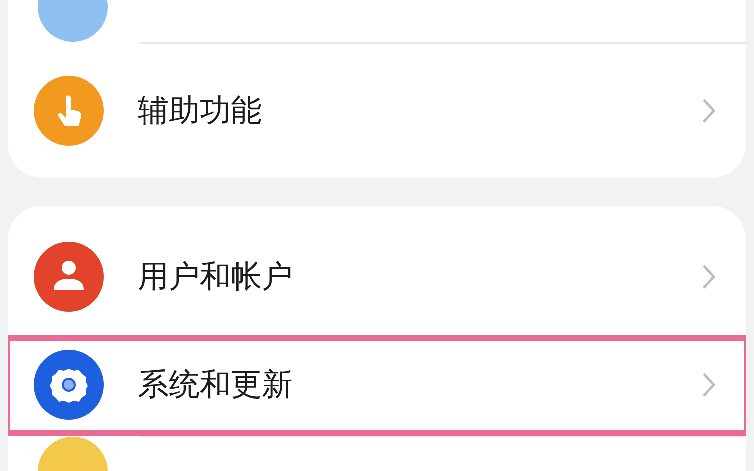 This screenshot has height=471, width=754. I want to click on item-label: 辅助功能, so click(200, 111).